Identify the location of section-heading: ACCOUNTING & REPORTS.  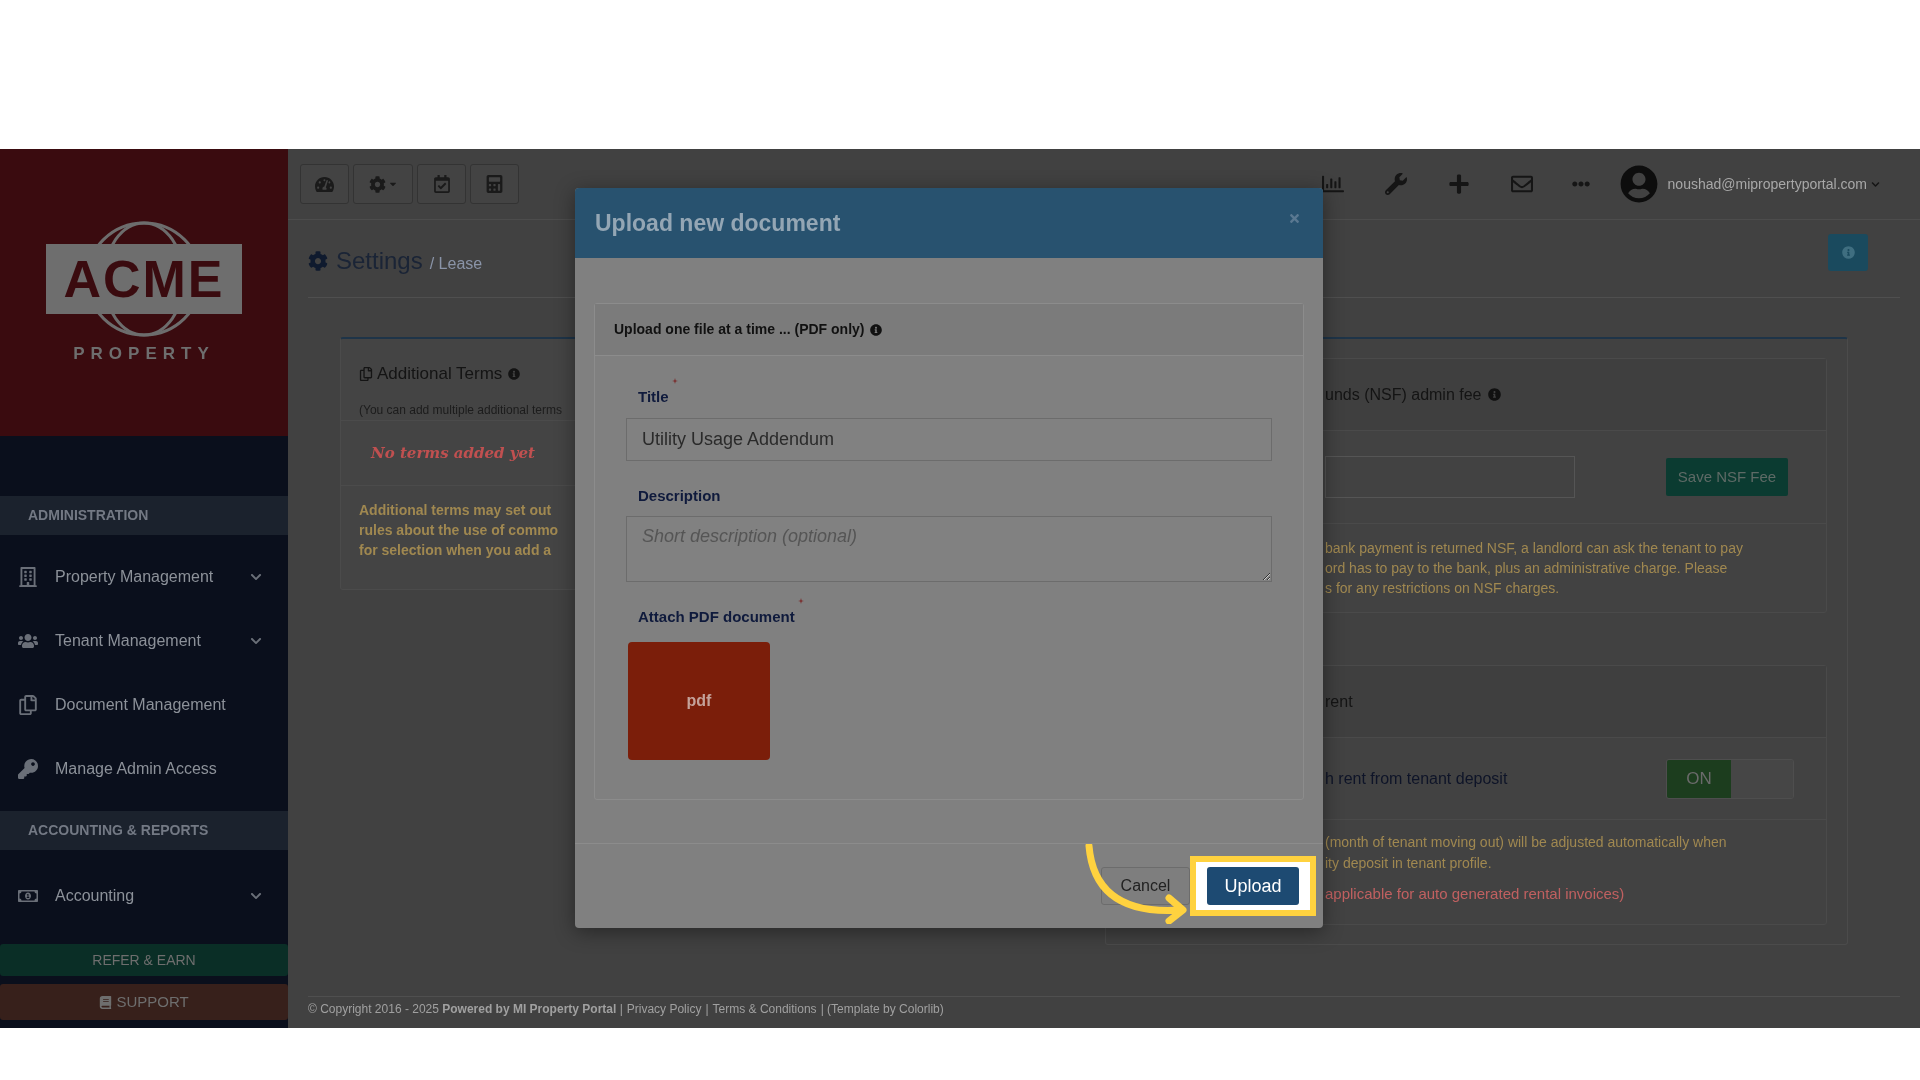
(144, 830).